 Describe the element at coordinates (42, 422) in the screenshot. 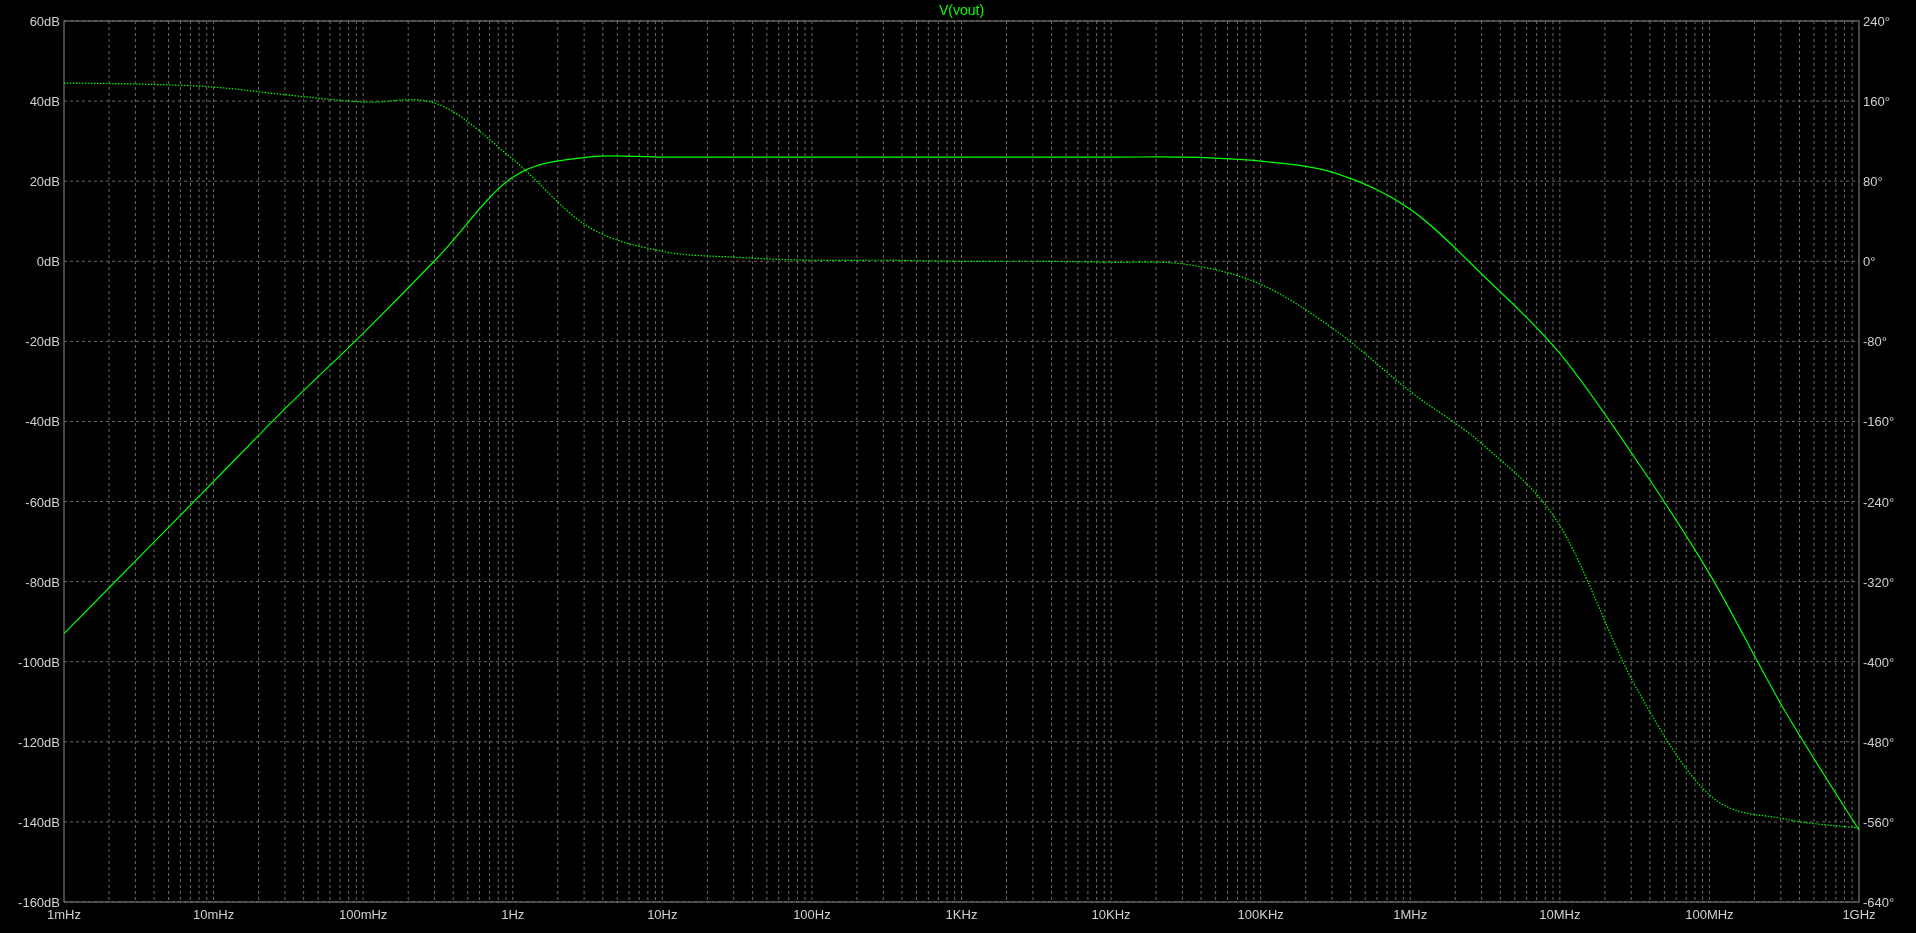

I see `y-axis-label: -40dB` at that location.